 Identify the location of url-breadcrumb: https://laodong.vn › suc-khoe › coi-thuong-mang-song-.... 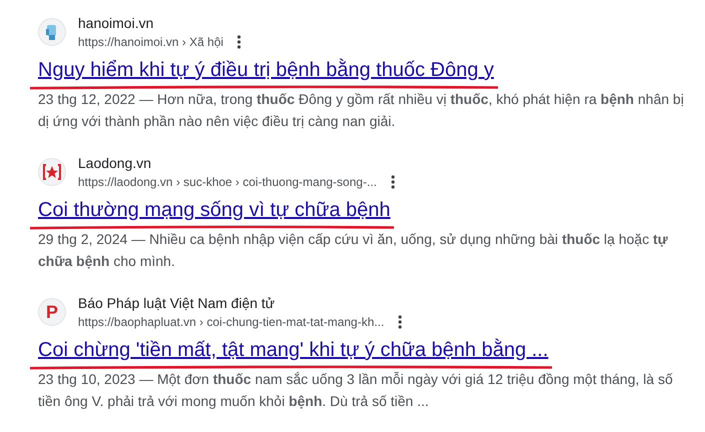
(227, 182).